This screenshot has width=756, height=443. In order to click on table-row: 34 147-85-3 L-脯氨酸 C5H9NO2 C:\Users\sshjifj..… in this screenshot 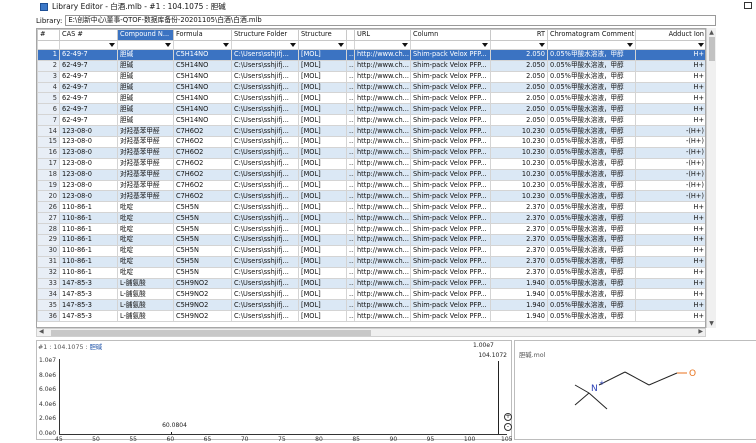, I will do `click(371, 294)`.